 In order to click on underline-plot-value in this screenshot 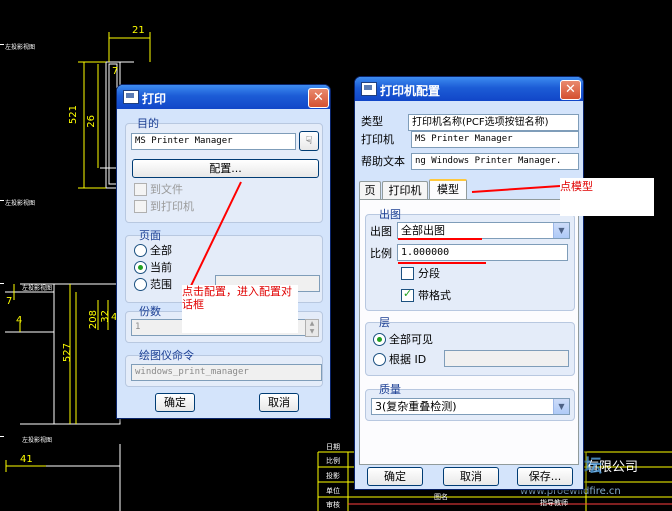, I will do `click(440, 239)`.